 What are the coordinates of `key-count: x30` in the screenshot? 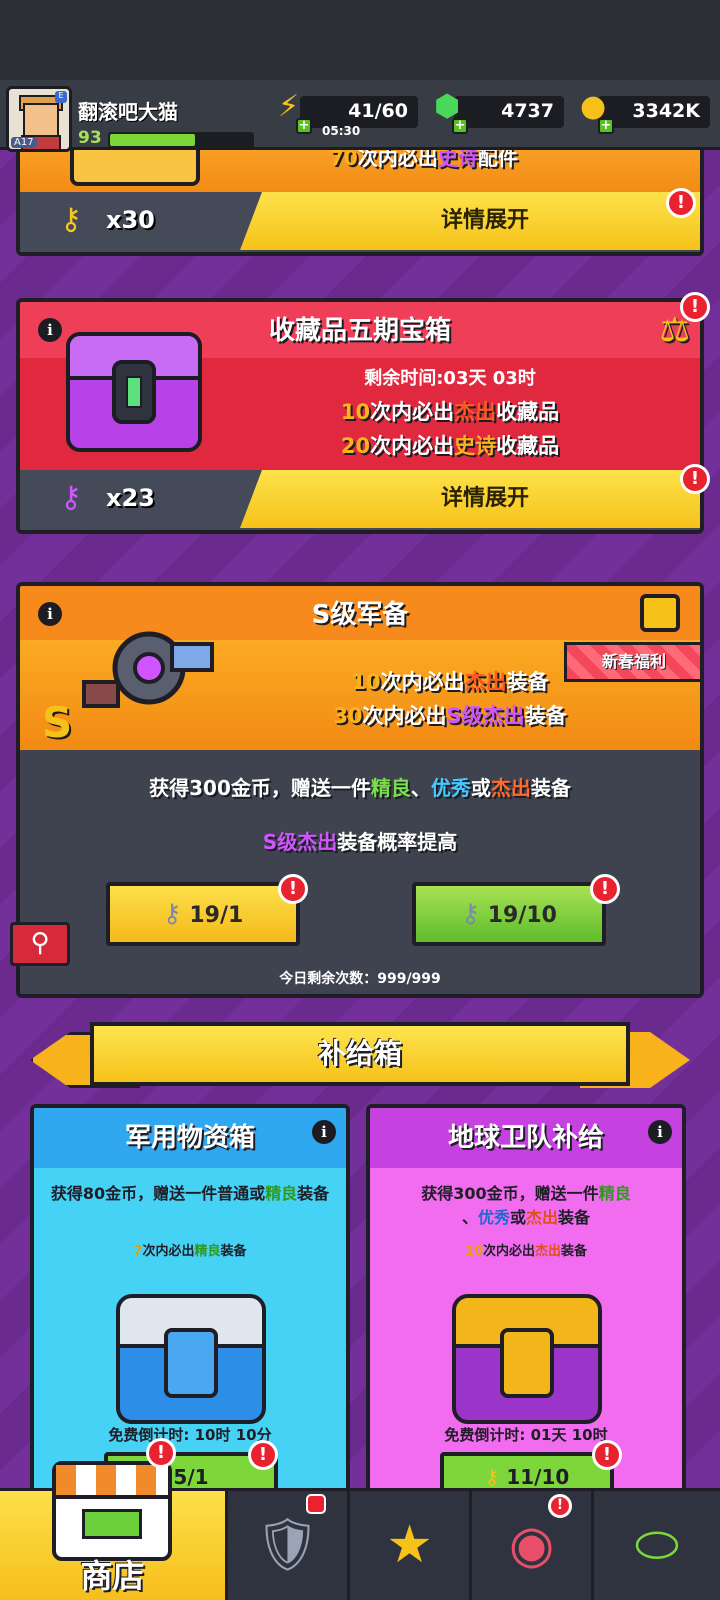 It's located at (130, 220).